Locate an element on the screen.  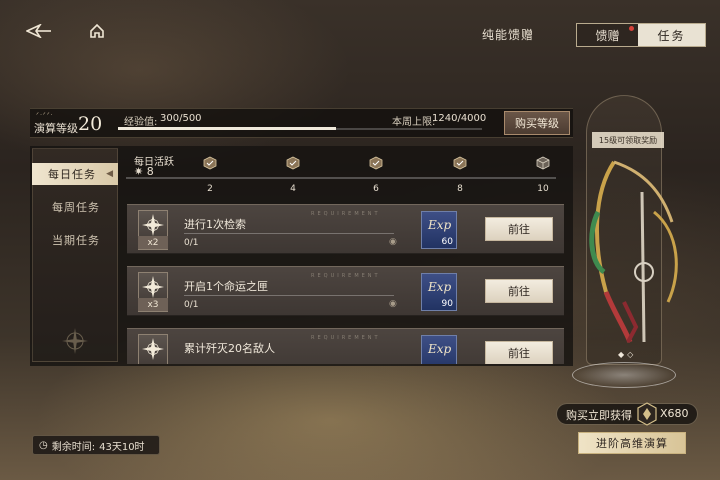
tab-pure-energy-gift: 纯能馈赠 is located at coordinates (508, 34).